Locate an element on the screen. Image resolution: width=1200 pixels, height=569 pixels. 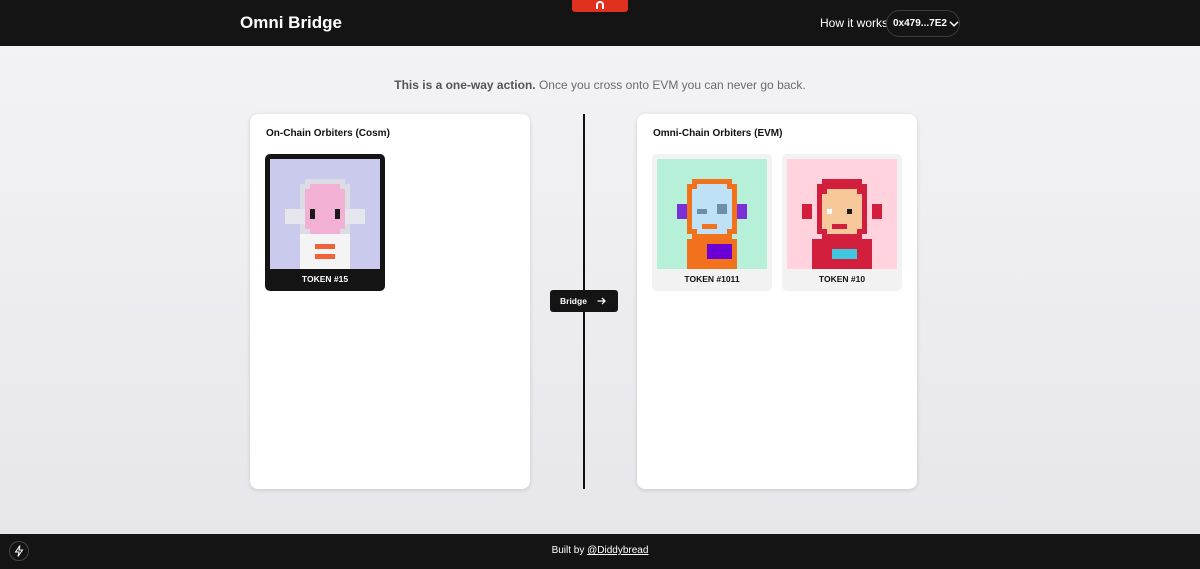
author-link: @Diddybread is located at coordinates (617, 550).